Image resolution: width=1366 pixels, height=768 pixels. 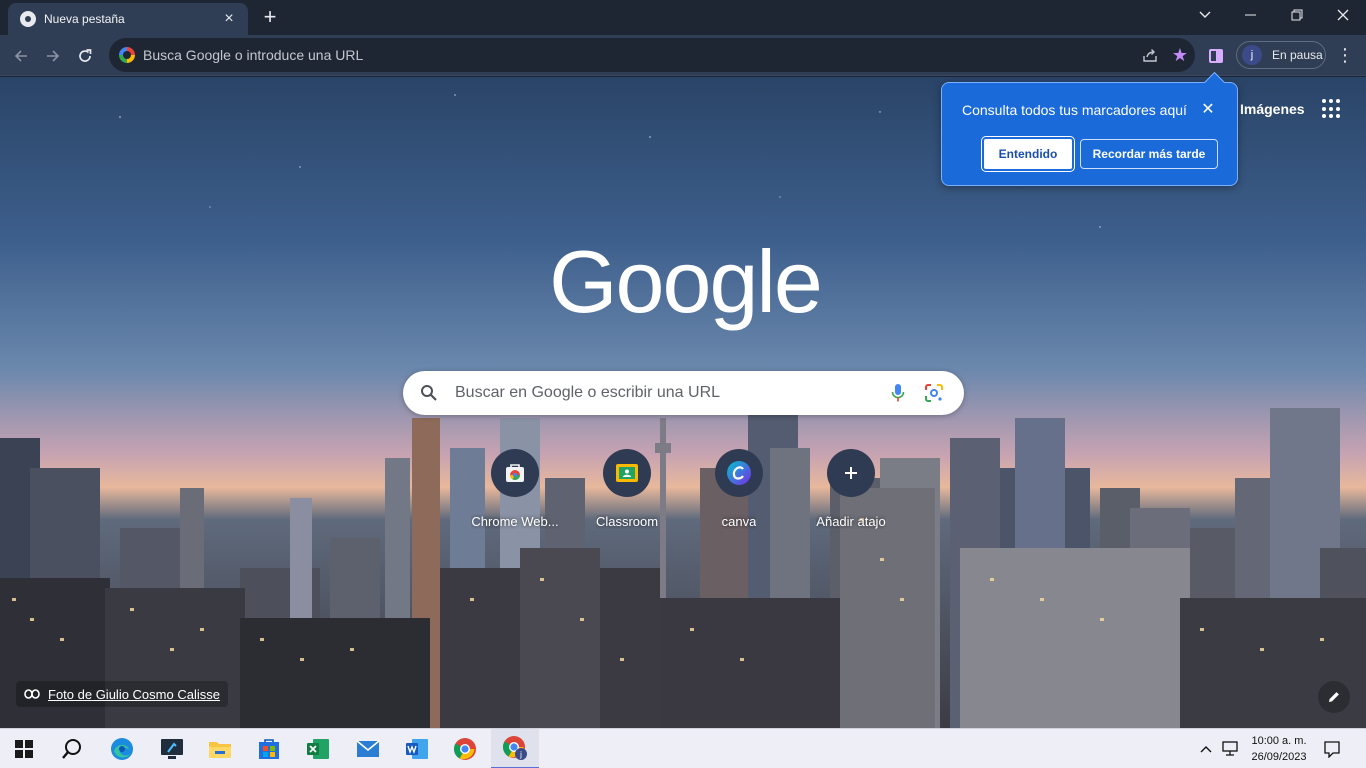 I want to click on profile-button: j En pausa, so click(x=1281, y=55).